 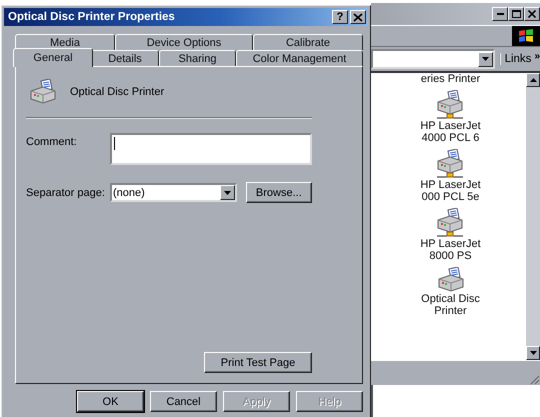 I want to click on windows-logo, so click(x=526, y=36).